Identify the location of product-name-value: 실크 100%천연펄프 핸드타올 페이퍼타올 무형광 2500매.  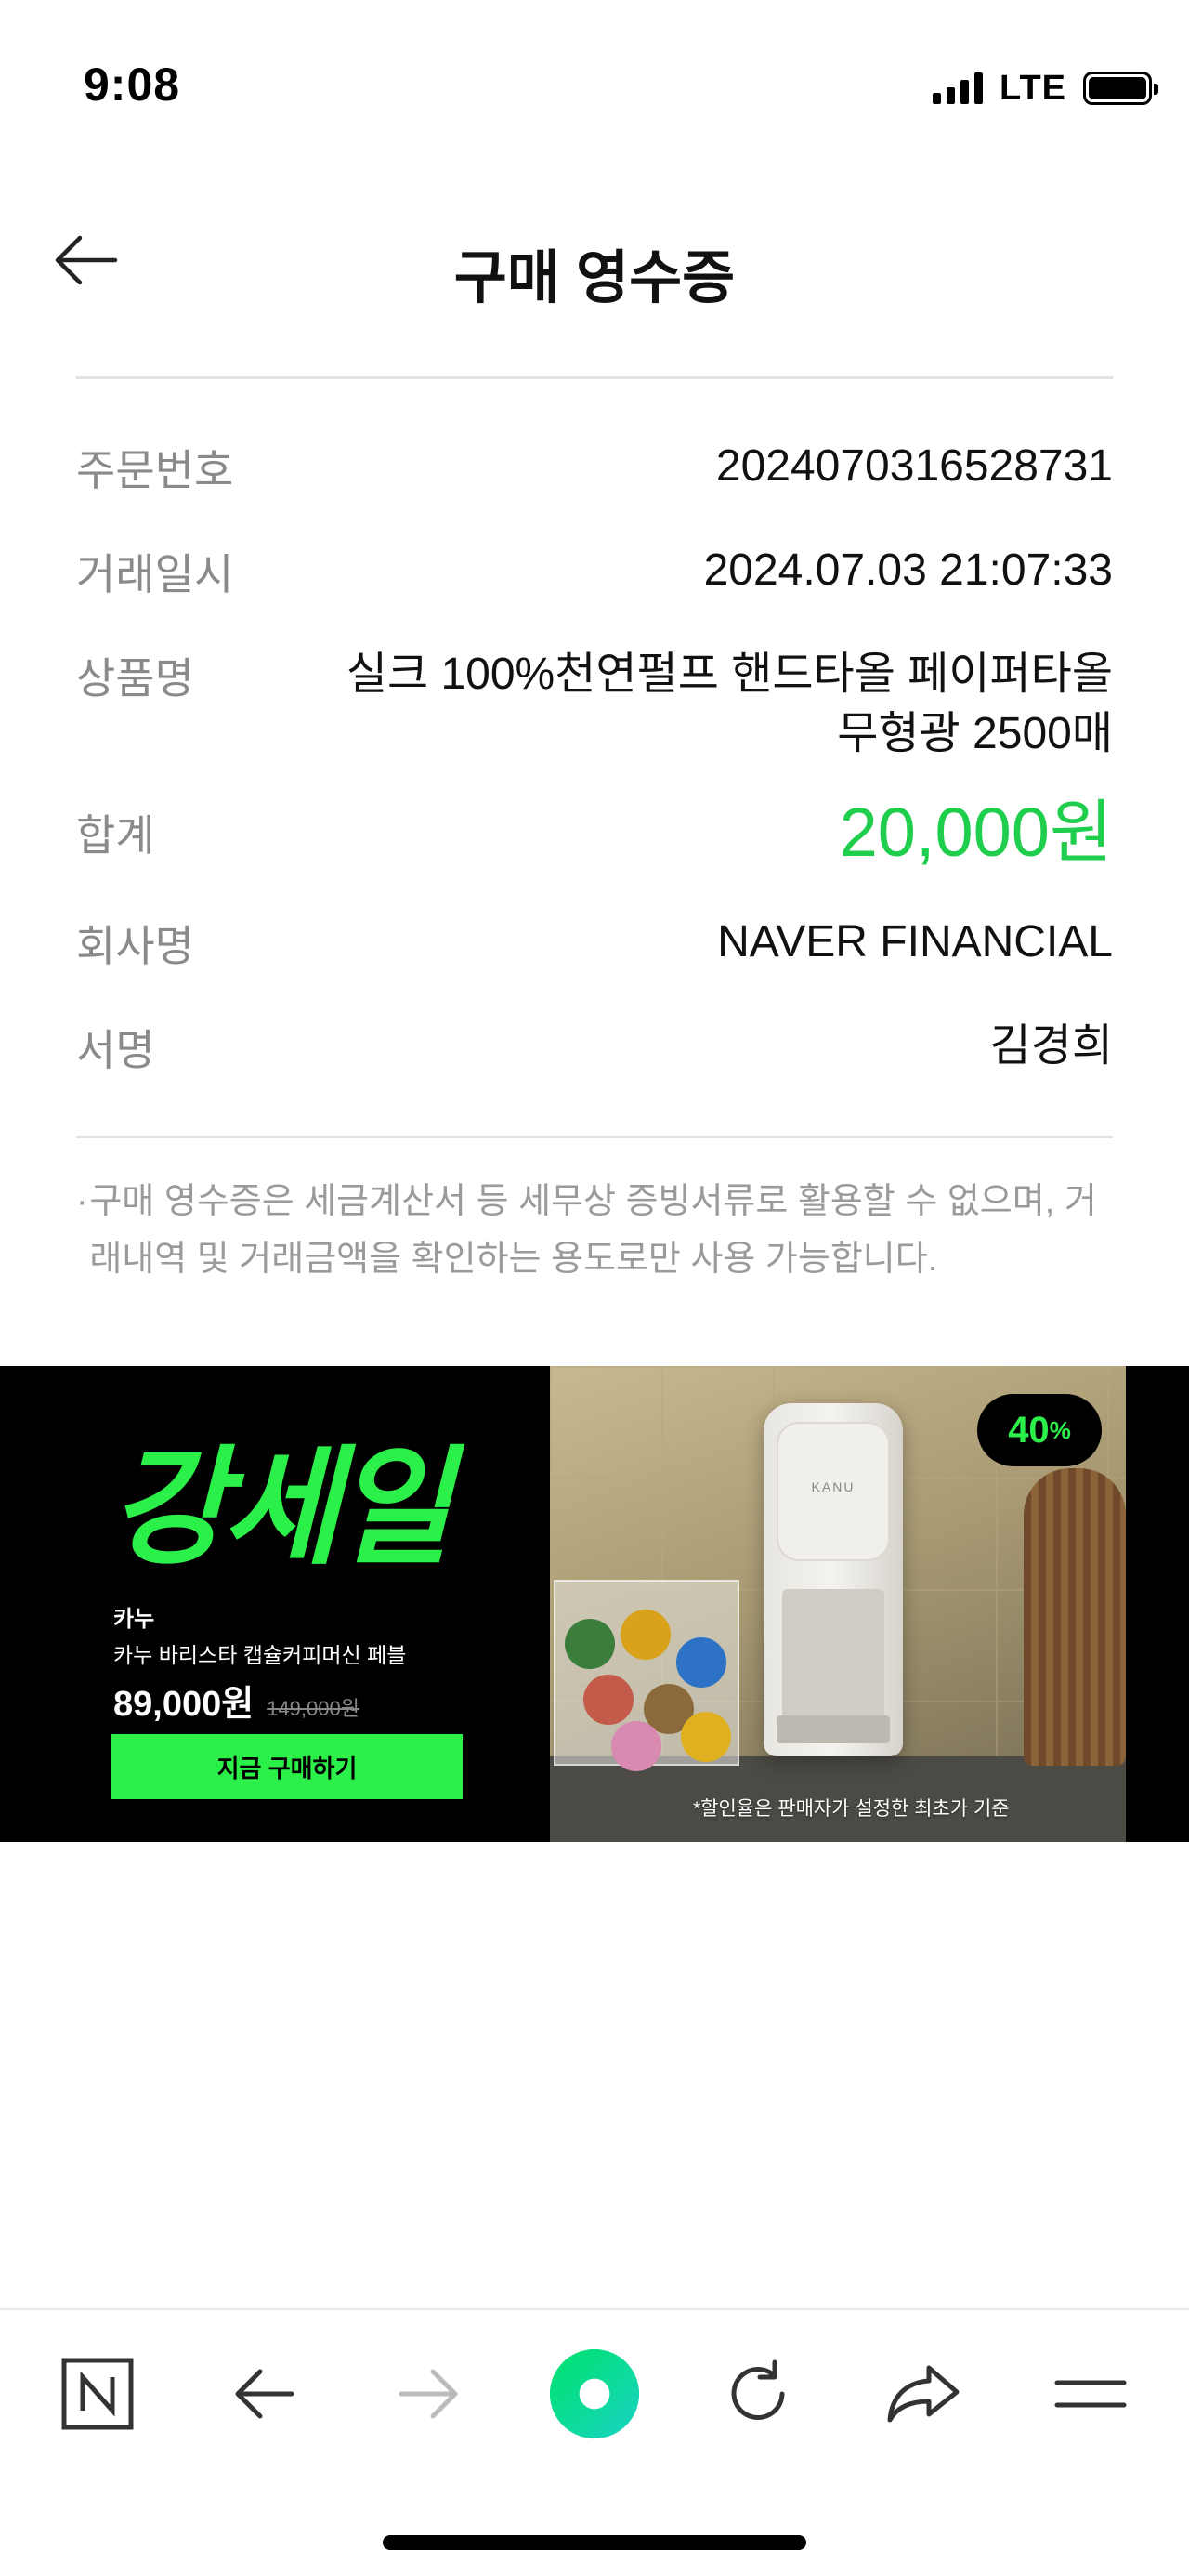
(729, 704).